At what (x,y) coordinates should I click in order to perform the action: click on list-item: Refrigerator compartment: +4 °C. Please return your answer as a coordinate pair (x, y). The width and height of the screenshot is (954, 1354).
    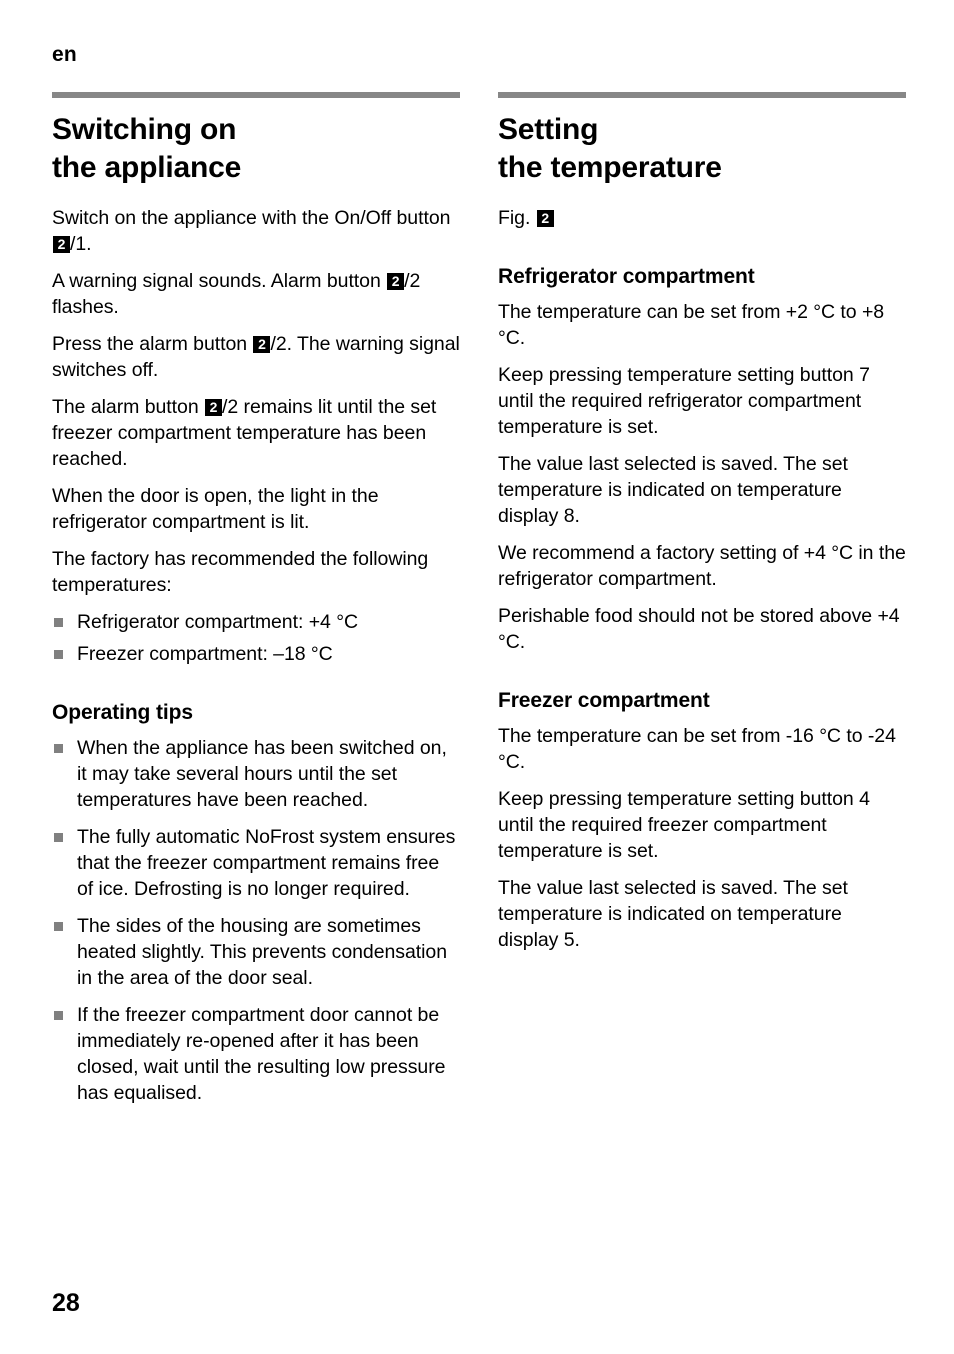
    Looking at the image, I should click on (256, 622).